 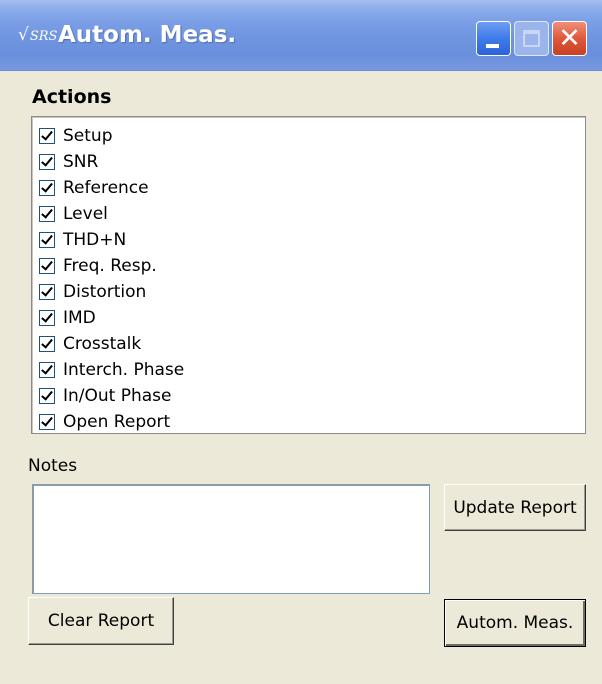 What do you see at coordinates (53, 466) in the screenshot?
I see `notes-label: Notes` at bounding box center [53, 466].